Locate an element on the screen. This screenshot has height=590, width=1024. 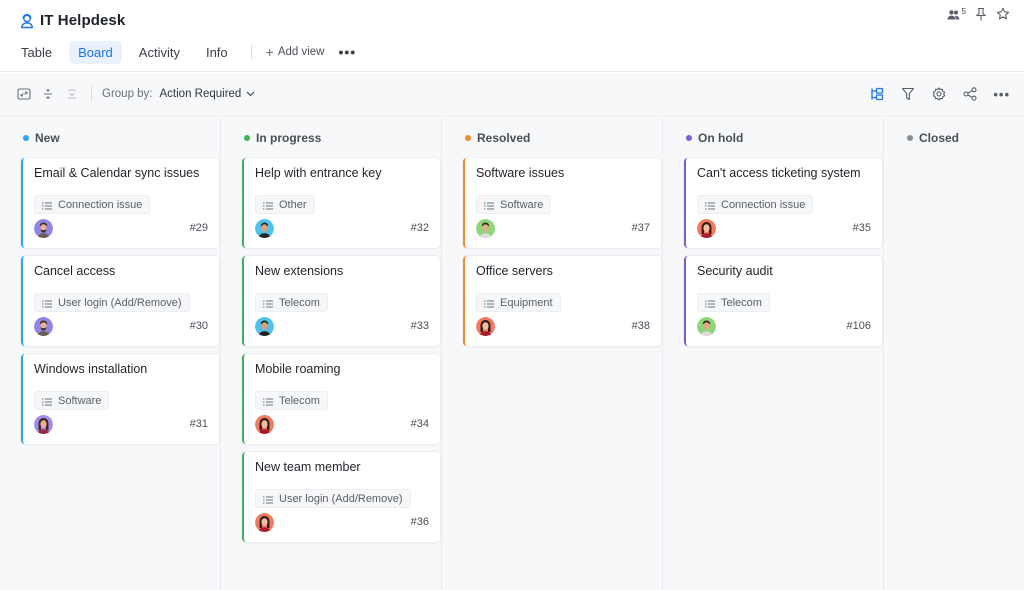
ticket-number: #31 is located at coordinates (198, 424).